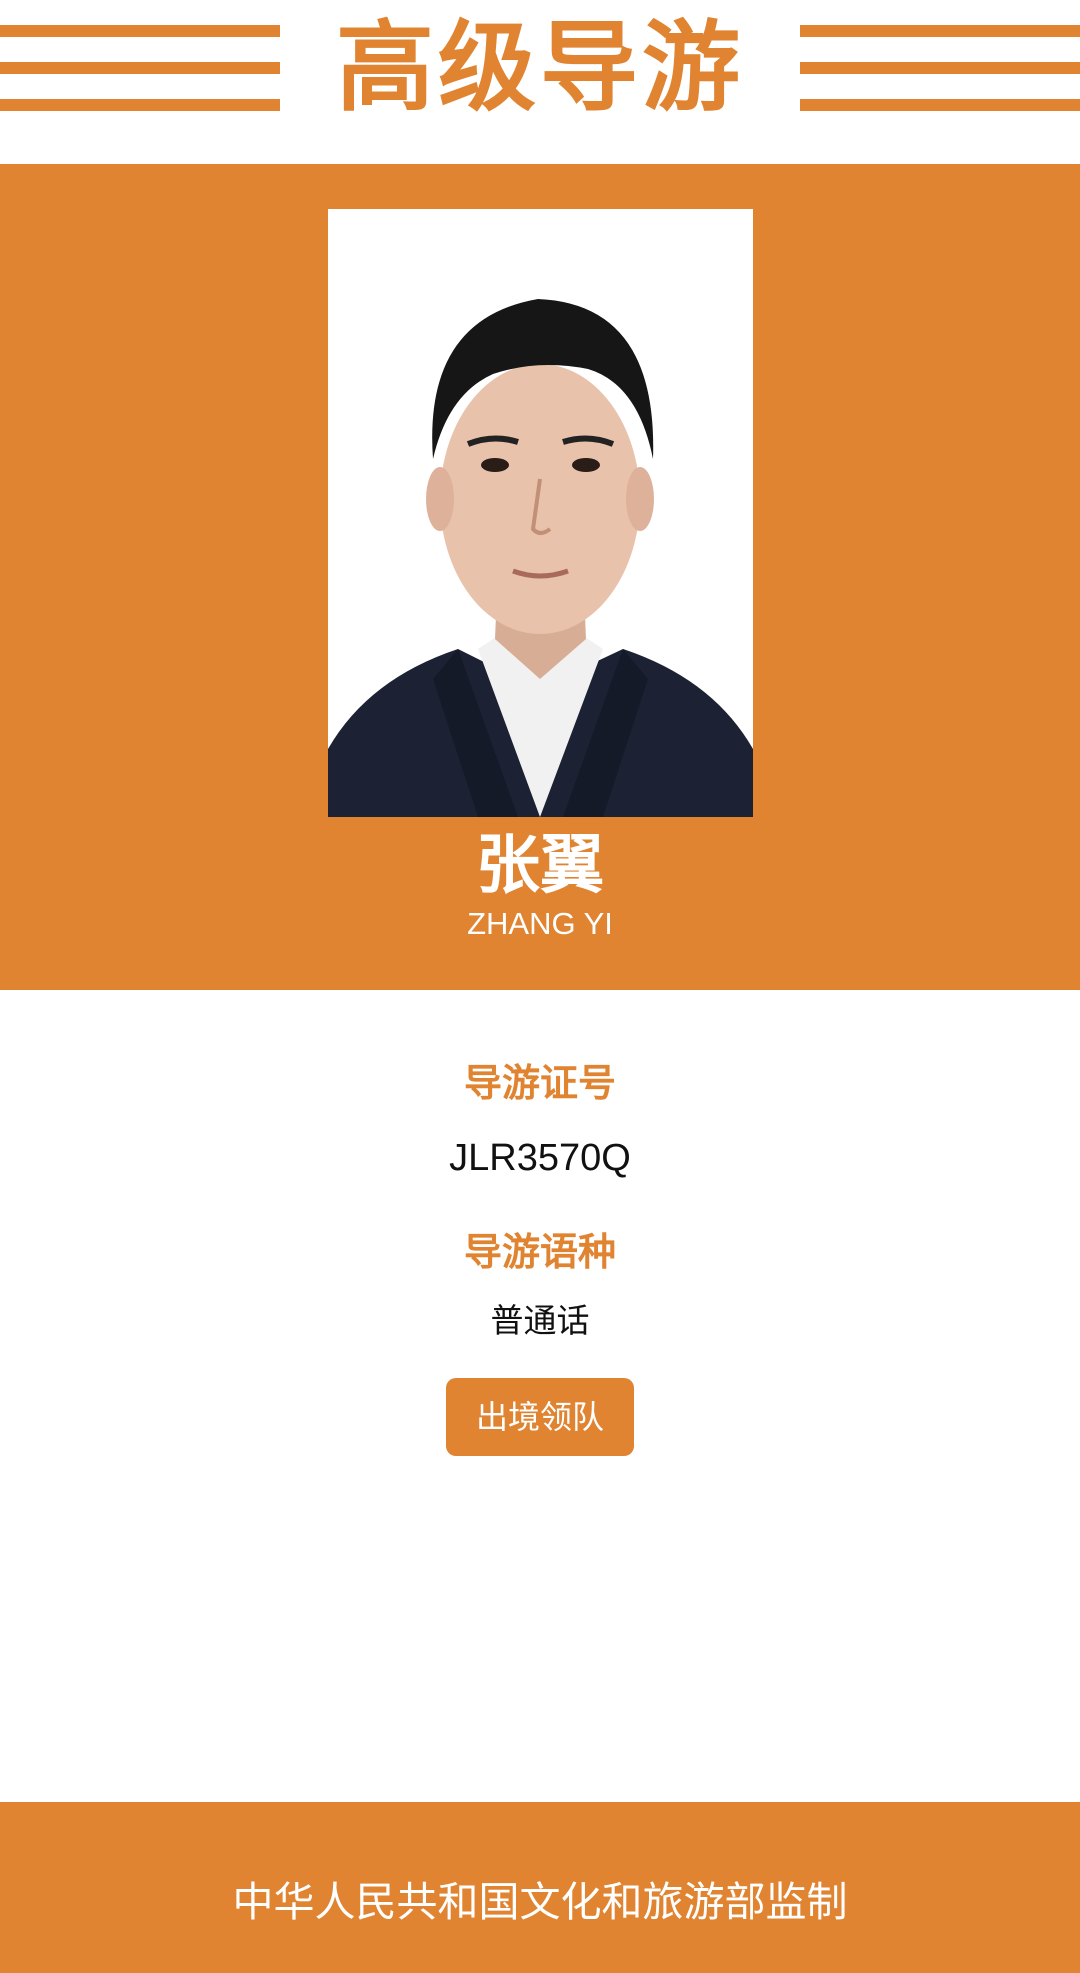 The width and height of the screenshot is (1080, 1973). Describe the element at coordinates (539, 1252) in the screenshot. I see `language-label: 导游语种` at that location.